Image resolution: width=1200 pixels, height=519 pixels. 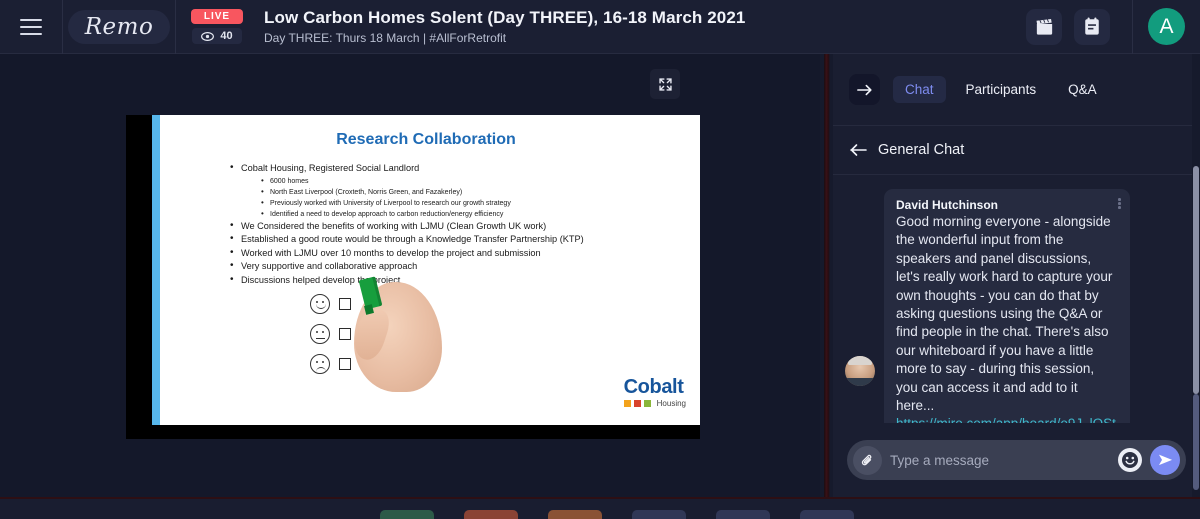 What do you see at coordinates (458, 280) in the screenshot?
I see `slide-bullet: Discussions helped develop the project` at bounding box center [458, 280].